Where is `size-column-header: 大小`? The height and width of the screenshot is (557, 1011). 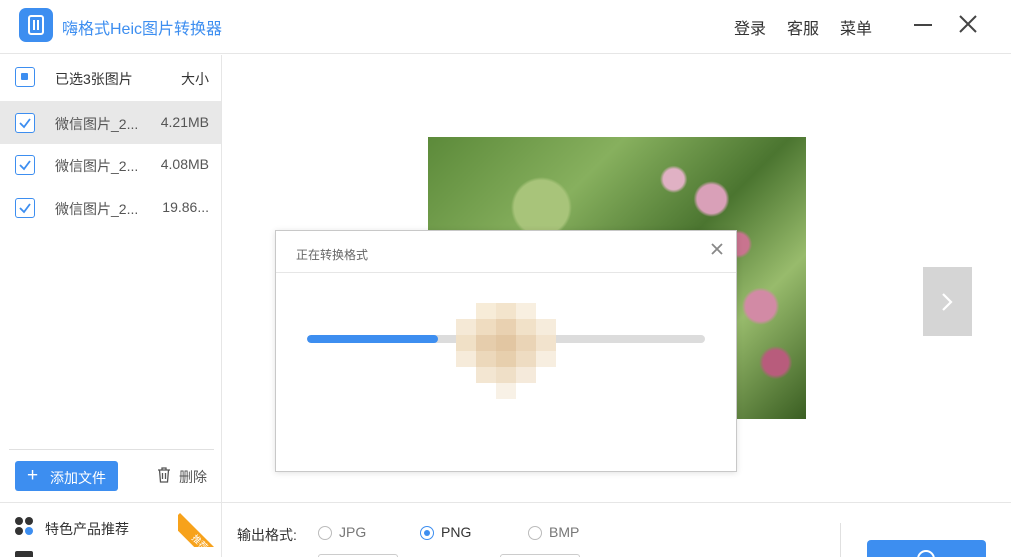 size-column-header: 大小 is located at coordinates (195, 79).